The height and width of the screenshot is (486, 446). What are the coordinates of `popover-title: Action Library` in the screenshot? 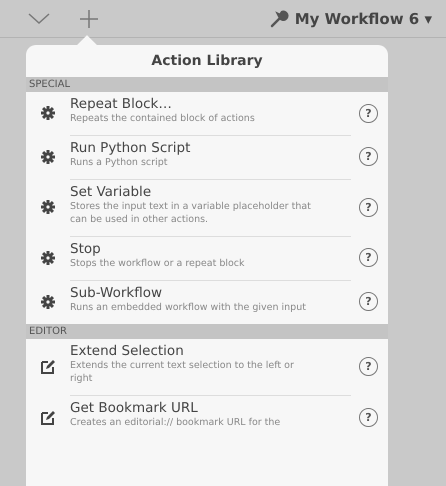 It's located at (207, 61).